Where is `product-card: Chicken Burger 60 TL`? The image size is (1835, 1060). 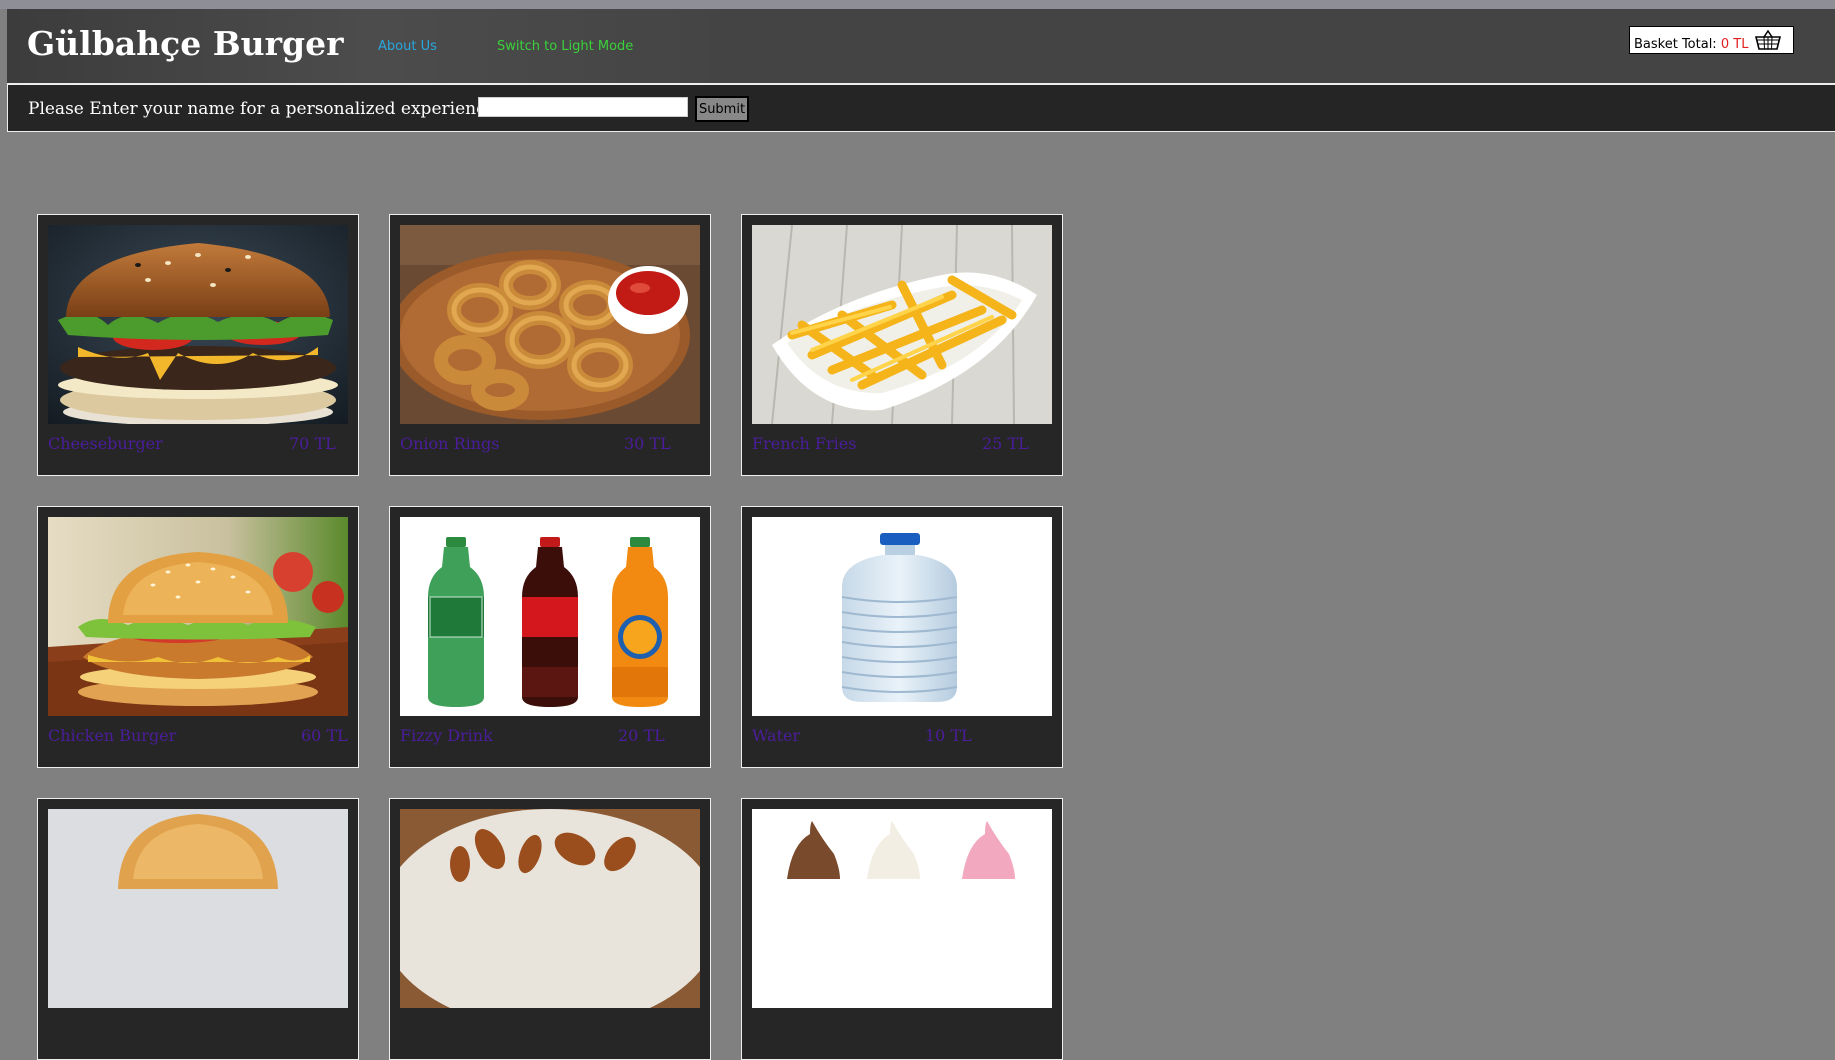
product-card: Chicken Burger 60 TL is located at coordinates (198, 637).